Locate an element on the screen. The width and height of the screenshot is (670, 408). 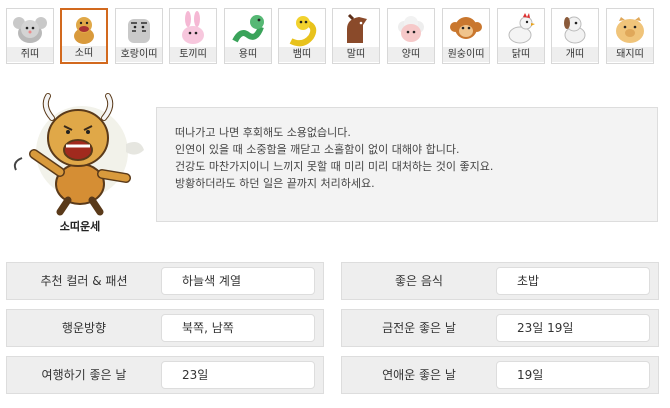
info-value: 23일 19일 is located at coordinates (573, 328).